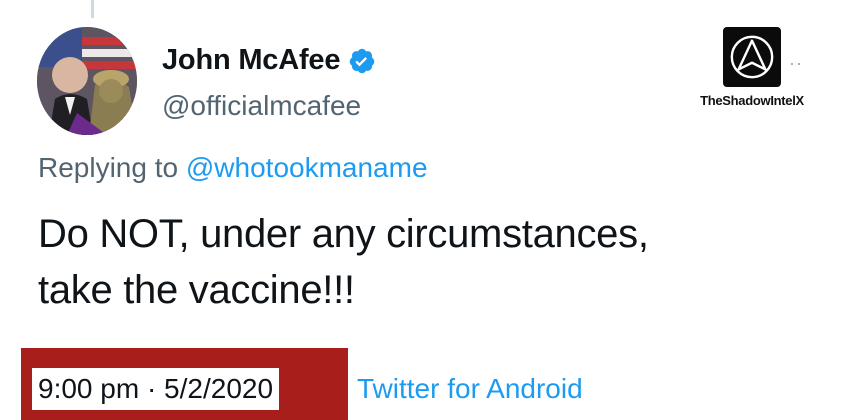  What do you see at coordinates (92, 9) in the screenshot?
I see `thread-connector-line` at bounding box center [92, 9].